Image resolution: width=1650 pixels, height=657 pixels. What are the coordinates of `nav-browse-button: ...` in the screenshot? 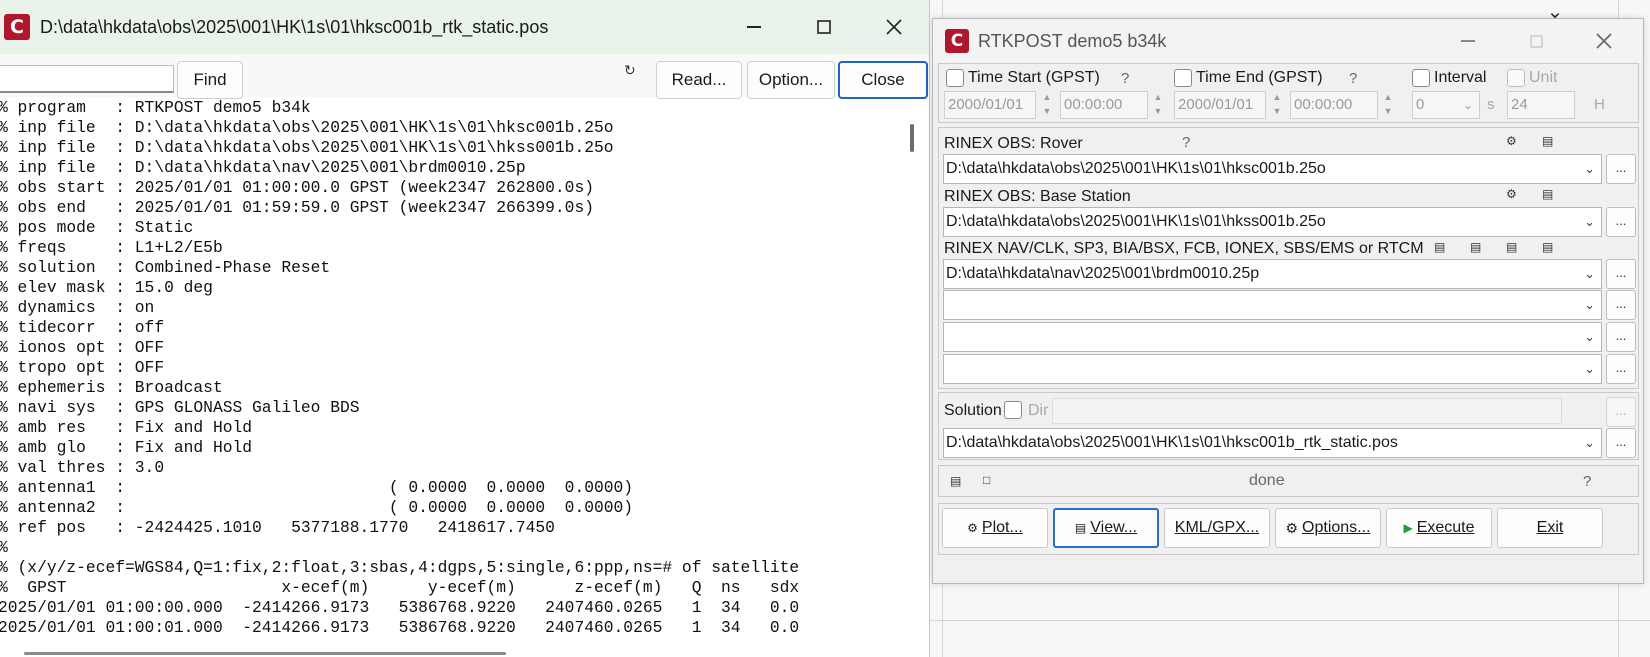 It's located at (1621, 274).